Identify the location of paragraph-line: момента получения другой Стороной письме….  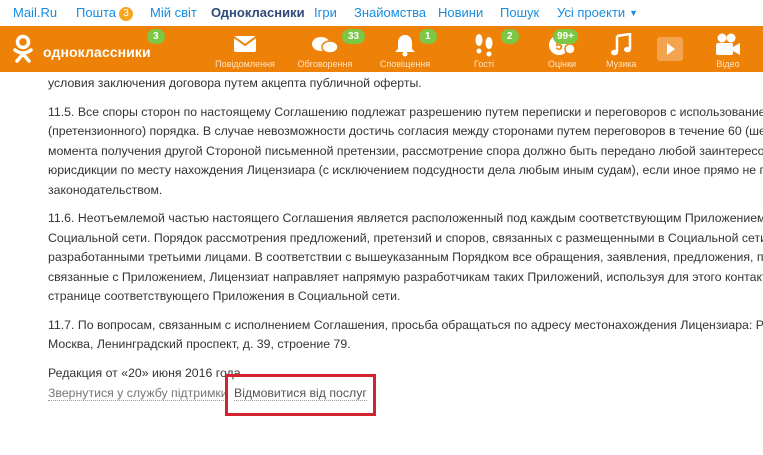
(405, 150).